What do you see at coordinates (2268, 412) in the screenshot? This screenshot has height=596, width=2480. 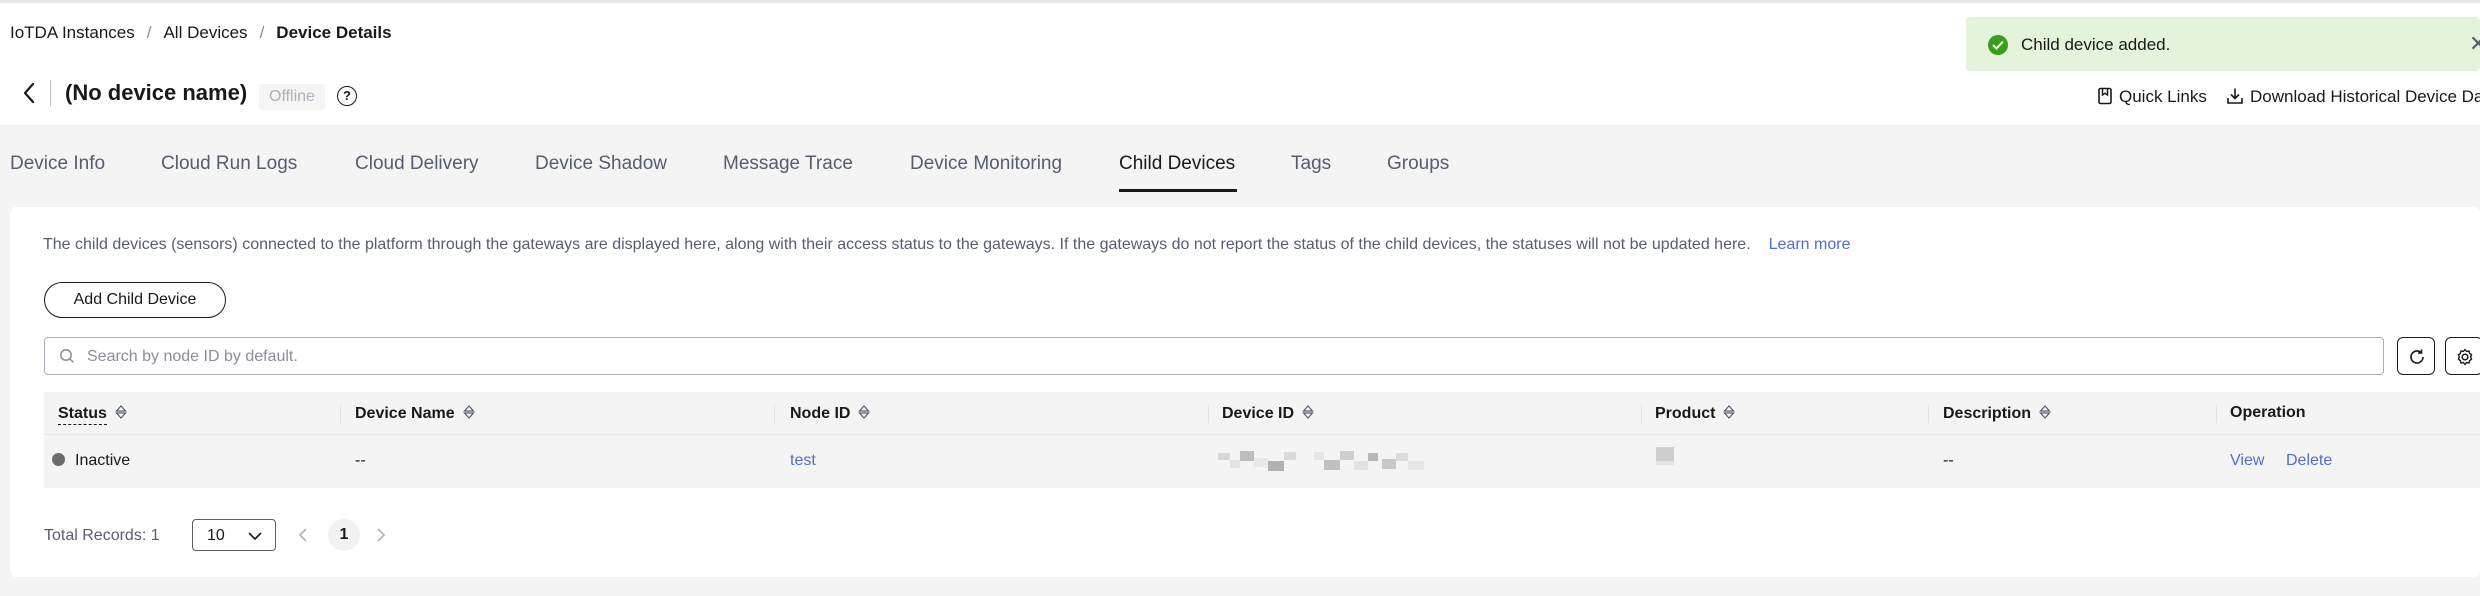 I see `column-header-operation: Operation` at bounding box center [2268, 412].